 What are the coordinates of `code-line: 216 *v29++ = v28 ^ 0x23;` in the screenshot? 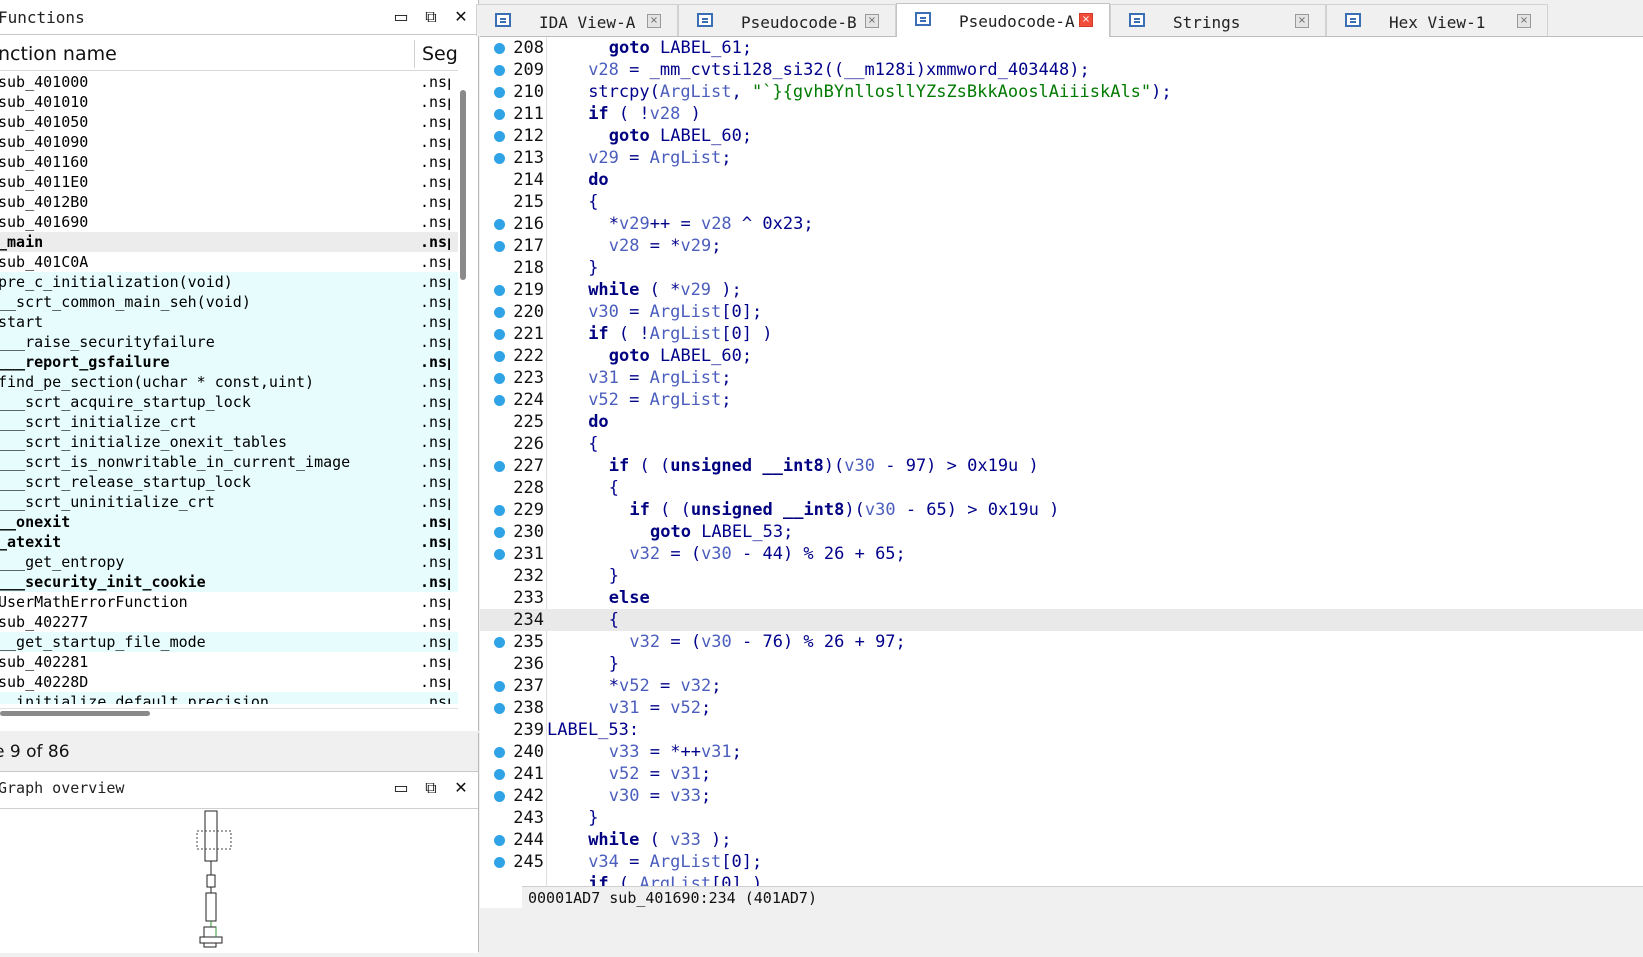 It's located at (1061, 224).